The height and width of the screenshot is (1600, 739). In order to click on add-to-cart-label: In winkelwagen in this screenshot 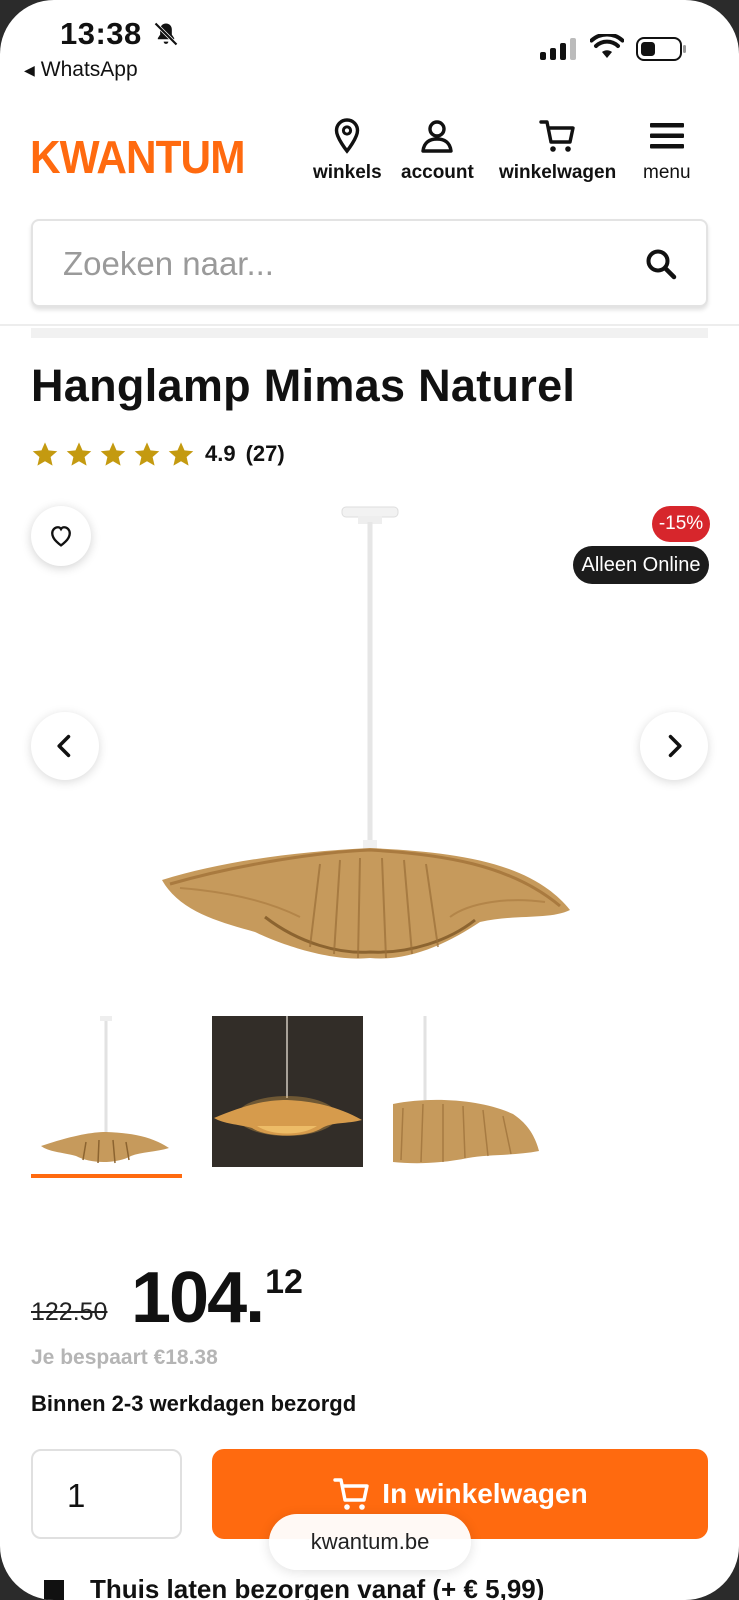, I will do `click(485, 1493)`.